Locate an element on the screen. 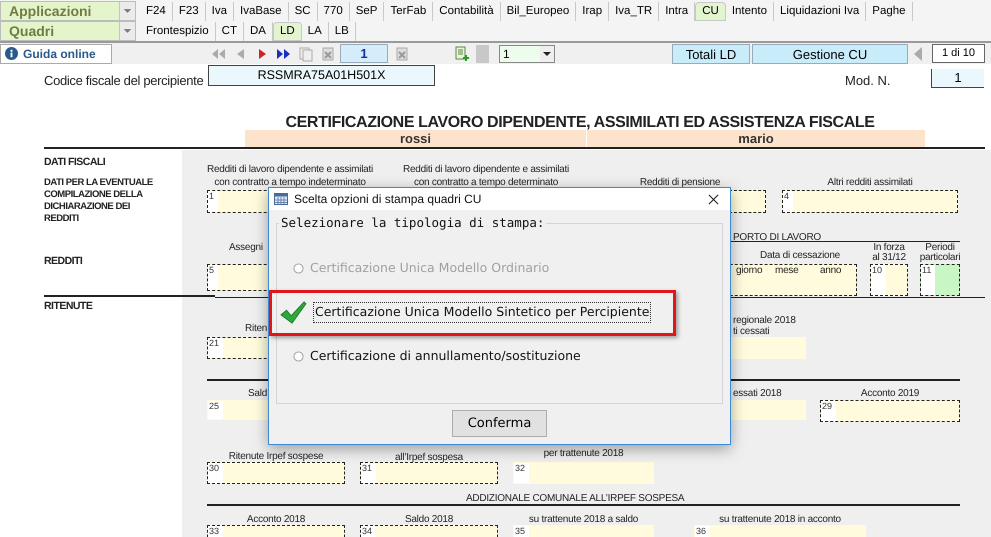  page-counter: 1 di 10 is located at coordinates (958, 53).